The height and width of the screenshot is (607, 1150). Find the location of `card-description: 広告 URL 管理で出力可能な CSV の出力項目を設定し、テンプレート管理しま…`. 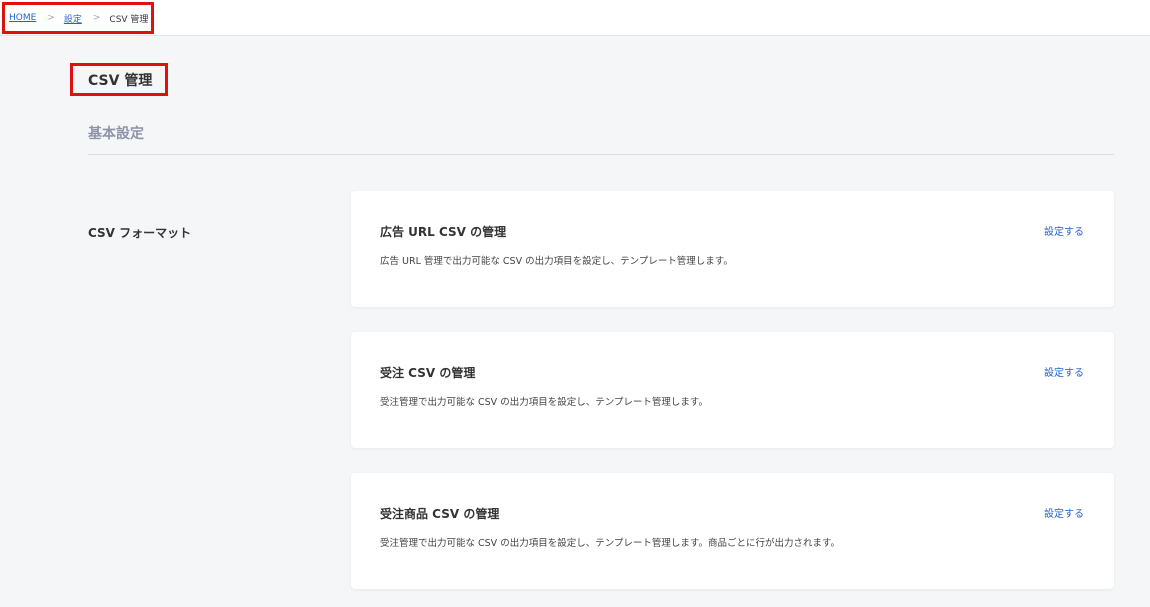

card-description: 広告 URL 管理で出力可能な CSV の出力項目を設定し、テンプレート管理しま… is located at coordinates (556, 261).